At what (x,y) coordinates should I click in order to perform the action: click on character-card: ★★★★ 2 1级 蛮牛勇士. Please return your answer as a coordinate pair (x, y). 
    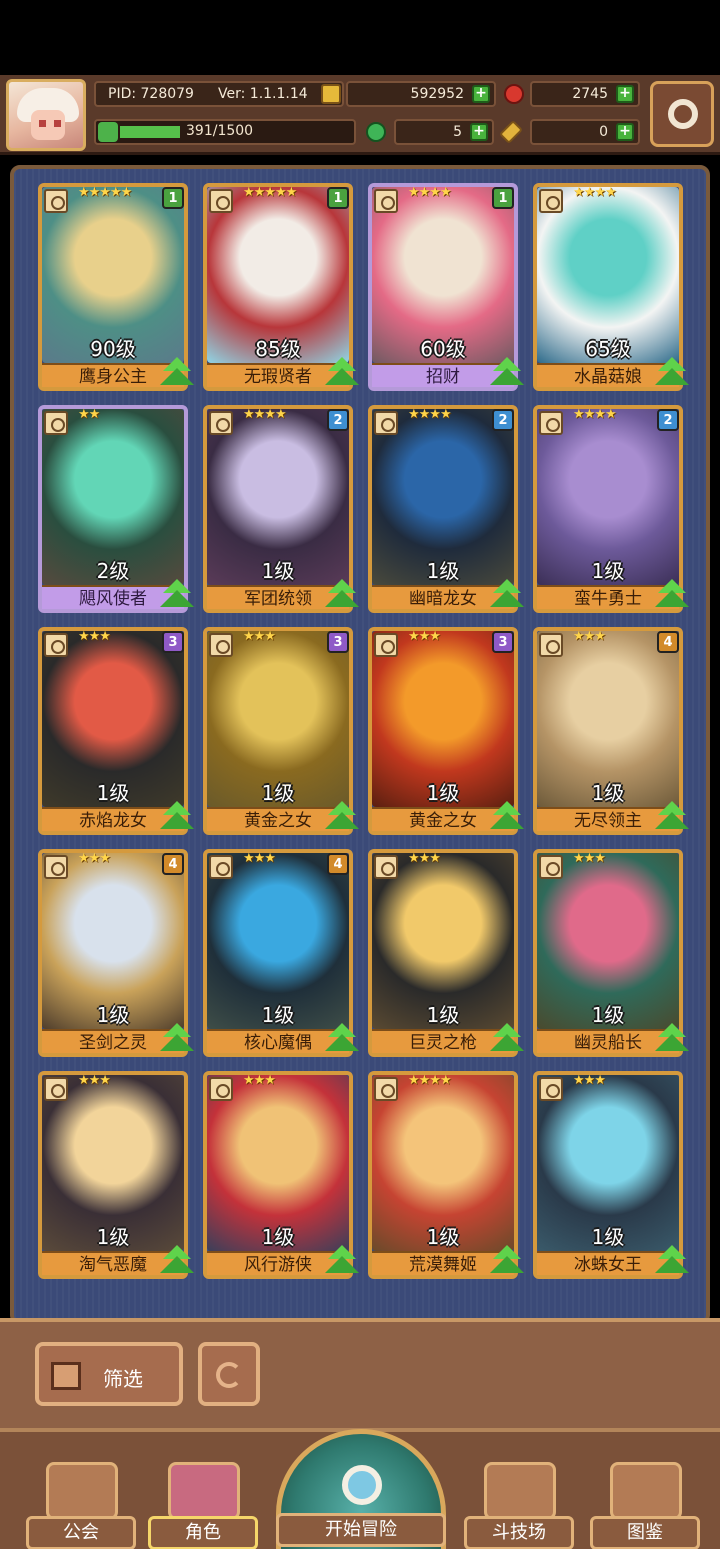
    Looking at the image, I should click on (611, 509).